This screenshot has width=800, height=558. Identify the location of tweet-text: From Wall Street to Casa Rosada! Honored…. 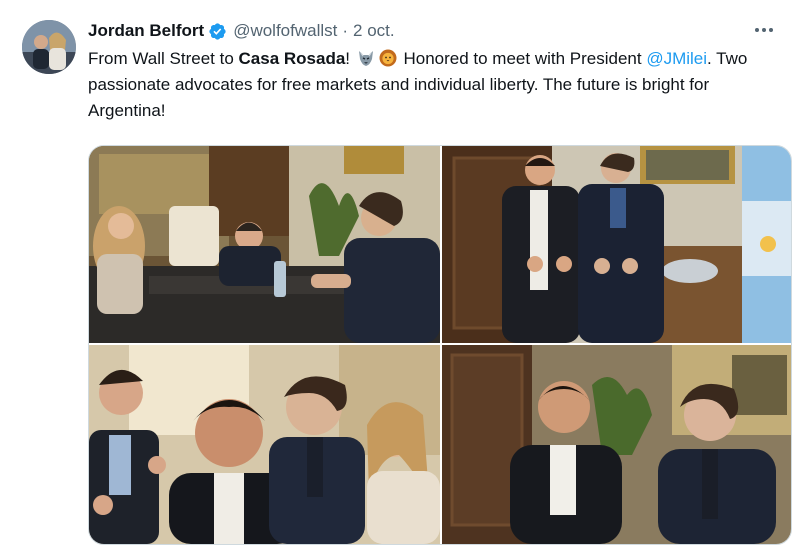
(438, 85).